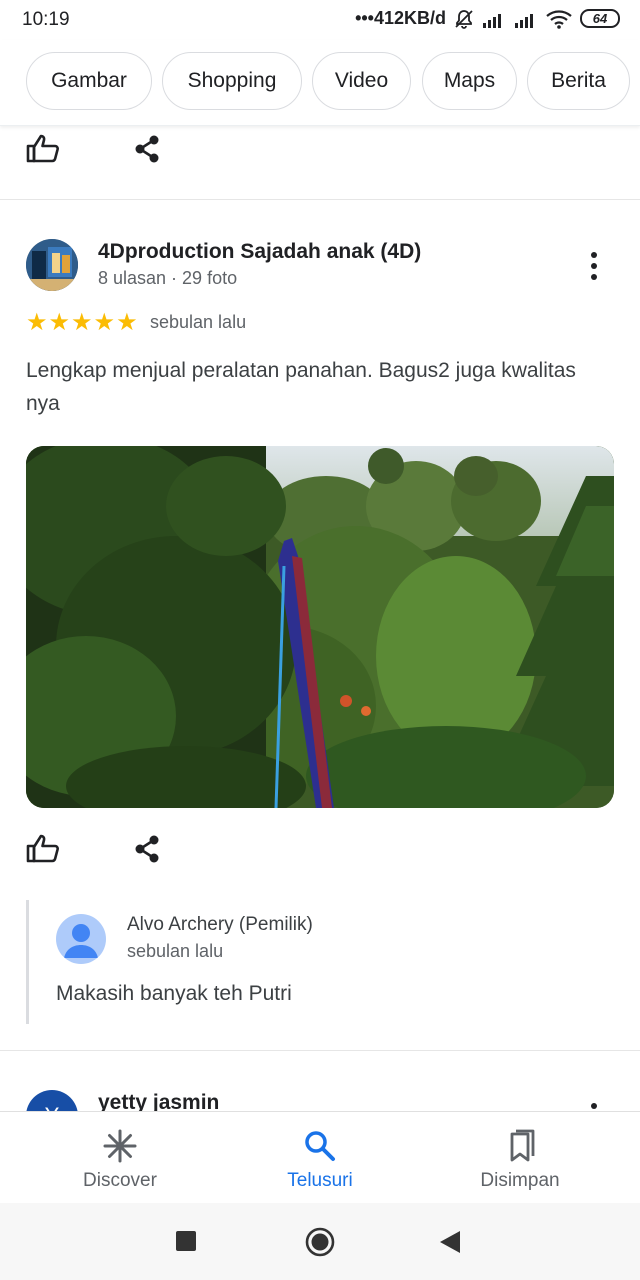  I want to click on chip-video: Video, so click(361, 81).